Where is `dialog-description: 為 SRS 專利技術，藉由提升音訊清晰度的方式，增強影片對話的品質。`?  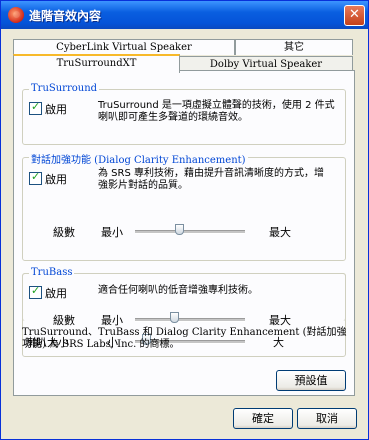 dialog-description: 為 SRS 專利技術，藉由提升音訊清晰度的方式，增強影片對話的品質。 is located at coordinates (211, 179).